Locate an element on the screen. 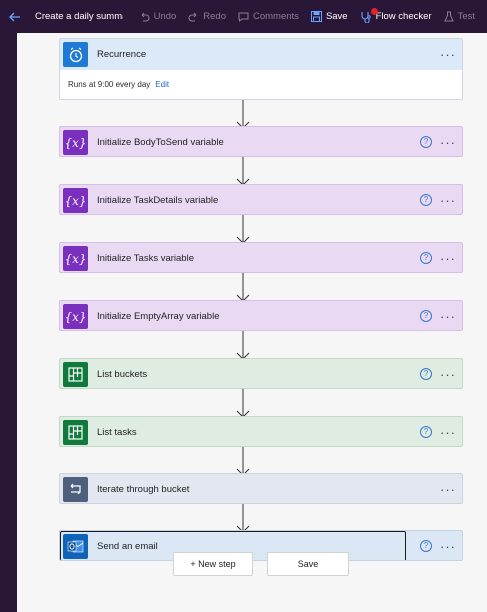 This screenshot has height=612, width=487. save-toolbar-button: Save is located at coordinates (329, 16).